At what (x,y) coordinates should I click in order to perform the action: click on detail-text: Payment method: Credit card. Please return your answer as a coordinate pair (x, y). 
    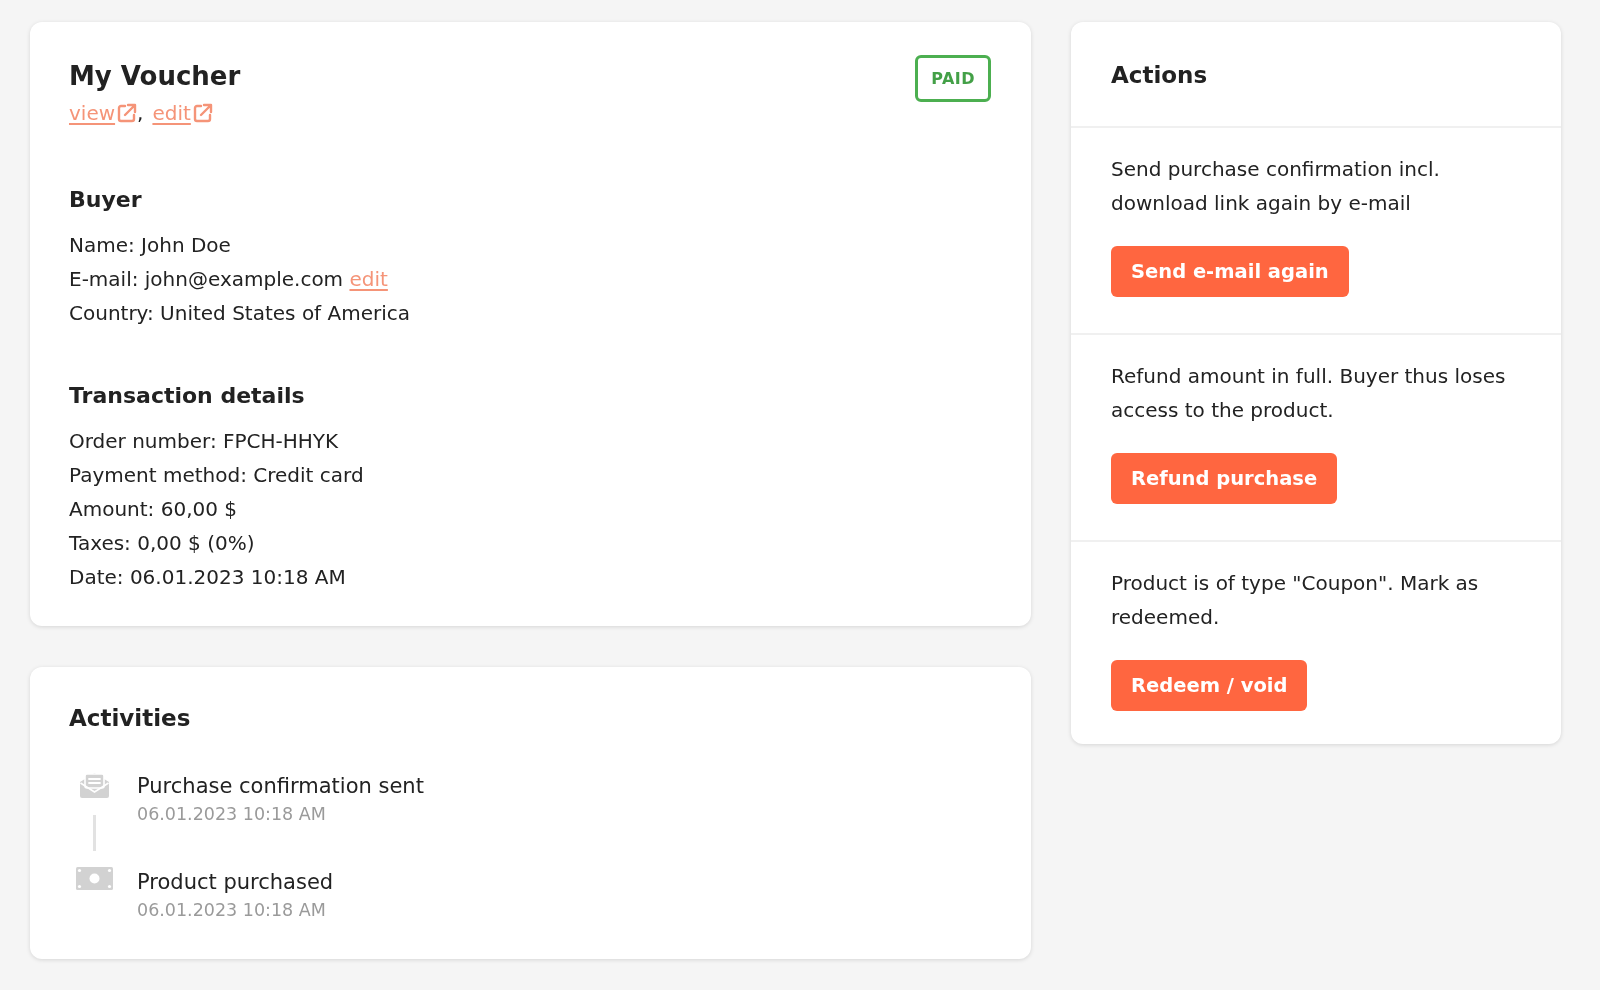
    Looking at the image, I should click on (216, 475).